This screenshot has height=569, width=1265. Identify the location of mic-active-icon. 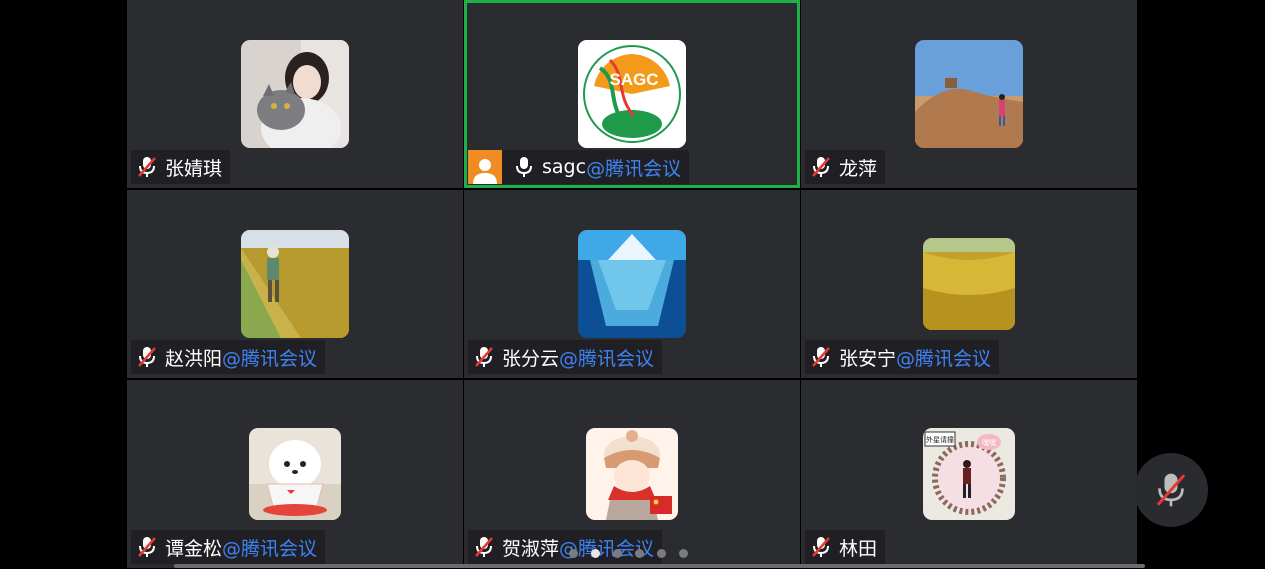
(524, 167).